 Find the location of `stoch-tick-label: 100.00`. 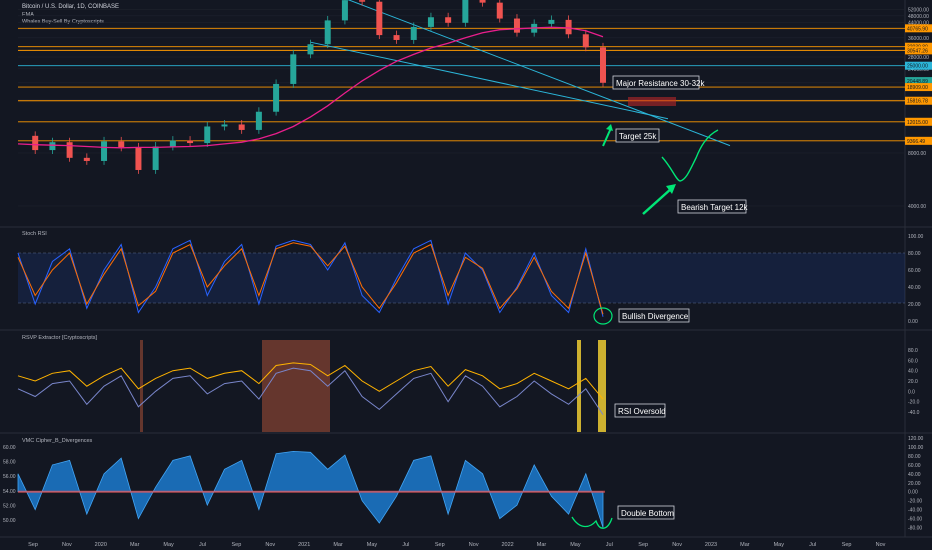

stoch-tick-label: 100.00 is located at coordinates (916, 237).